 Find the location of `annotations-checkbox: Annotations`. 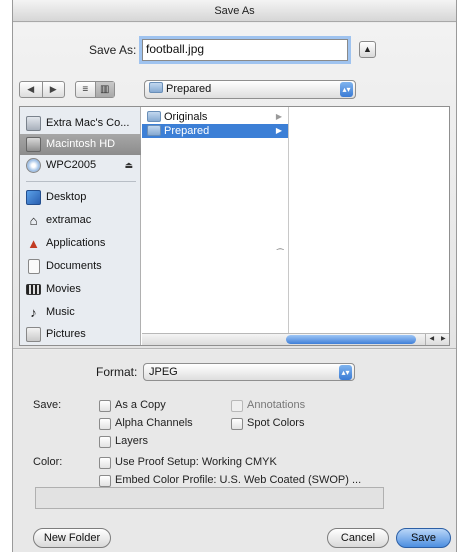

annotations-checkbox: Annotations is located at coordinates (268, 405).